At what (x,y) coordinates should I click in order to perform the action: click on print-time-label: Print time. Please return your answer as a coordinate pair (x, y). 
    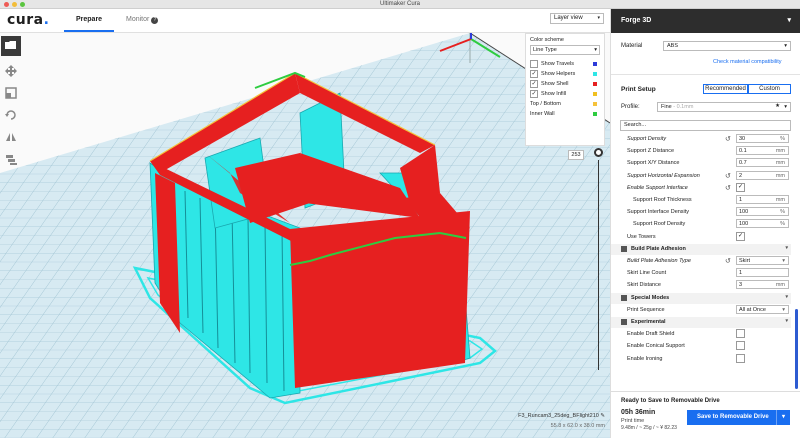
    Looking at the image, I should click on (633, 421).